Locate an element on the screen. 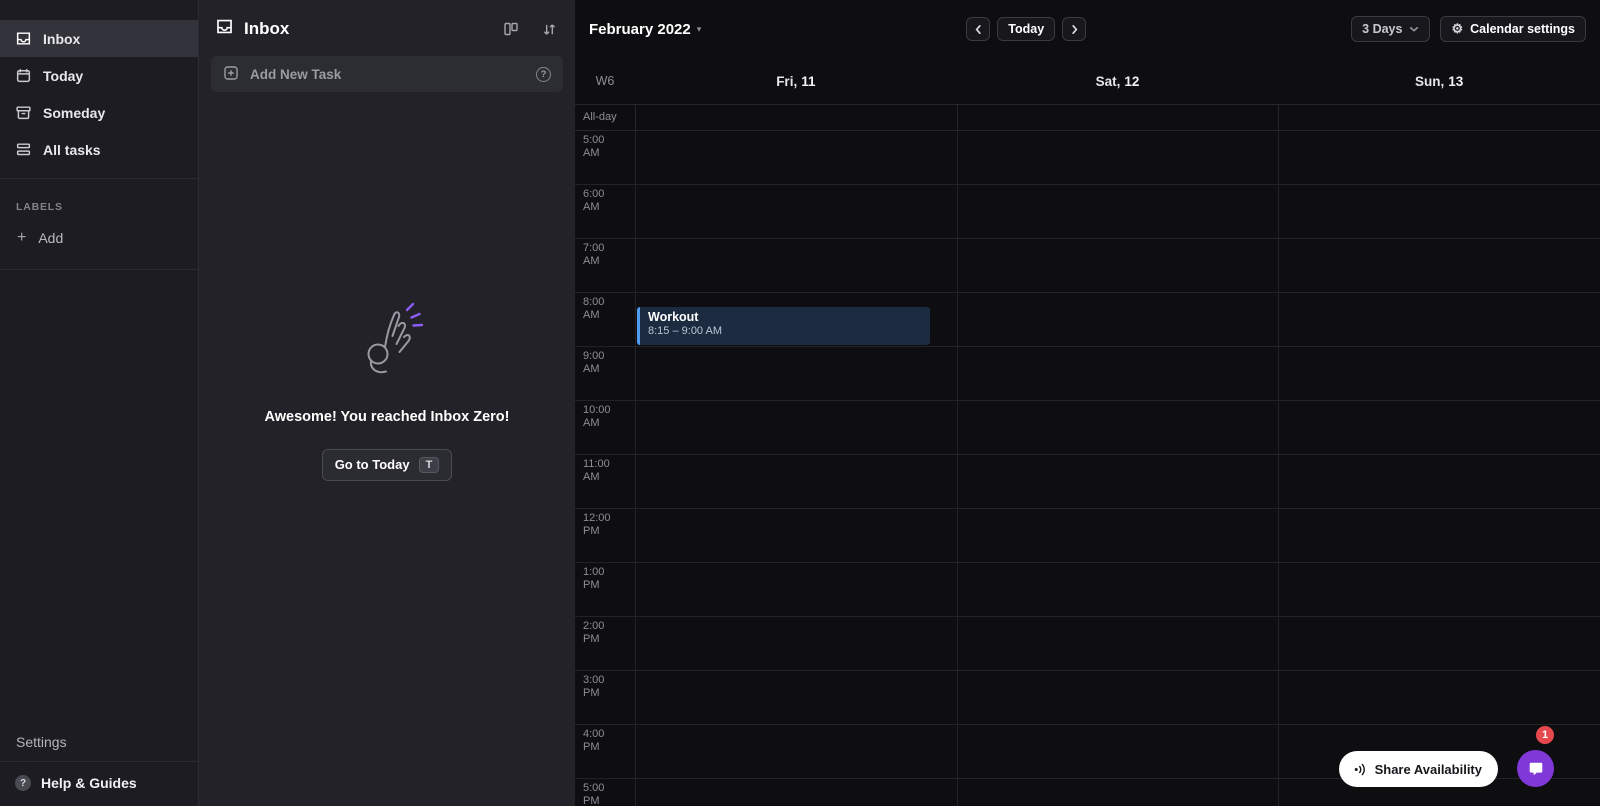  hour-row: 9:00 AM is located at coordinates (1087, 374).